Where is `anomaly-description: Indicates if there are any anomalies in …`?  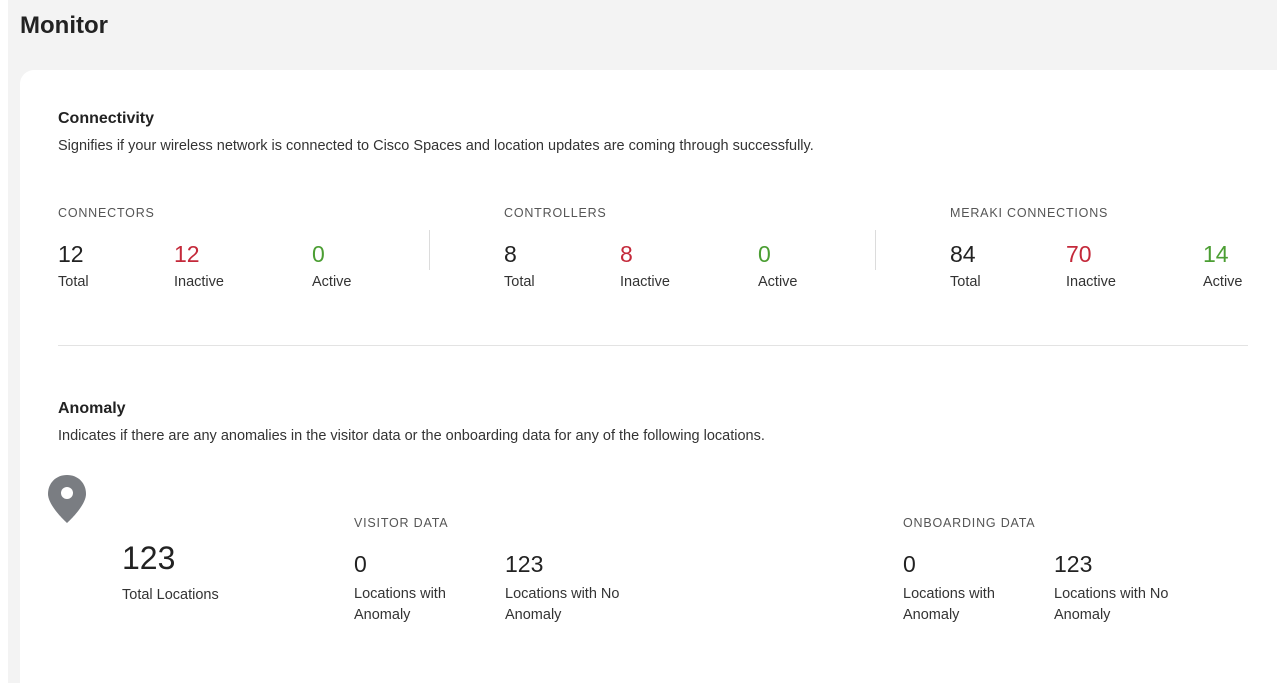 anomaly-description: Indicates if there are any anomalies in … is located at coordinates (411, 436).